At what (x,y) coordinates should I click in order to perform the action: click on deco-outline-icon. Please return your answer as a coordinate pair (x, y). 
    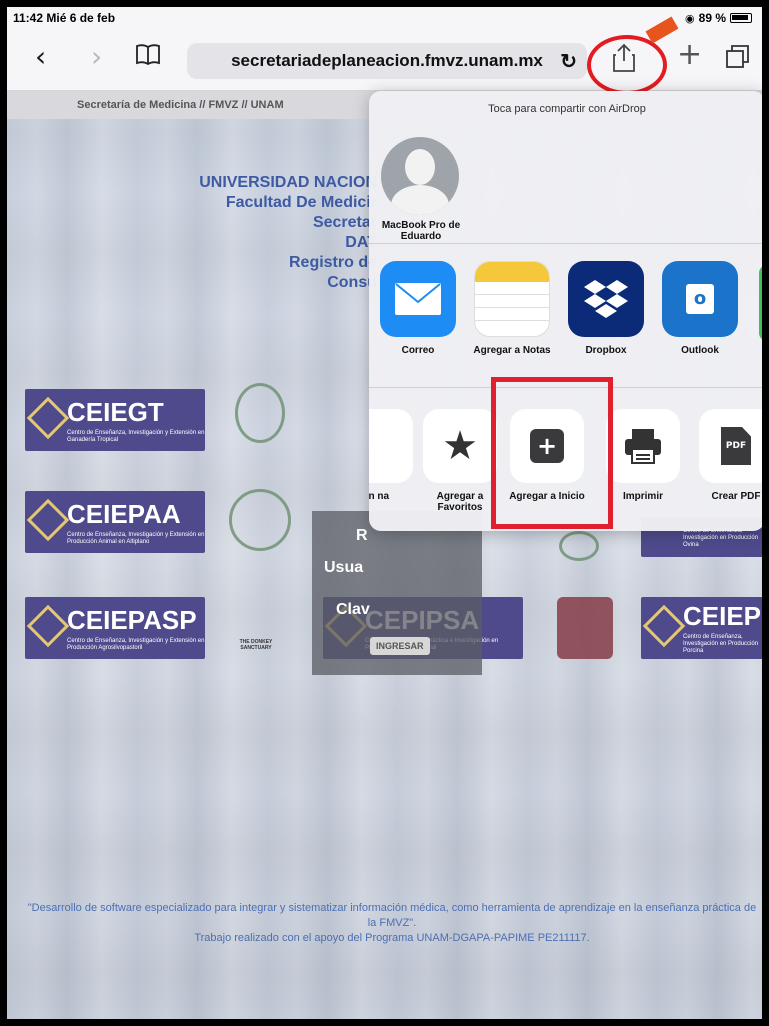
    Looking at the image, I should click on (579, 546).